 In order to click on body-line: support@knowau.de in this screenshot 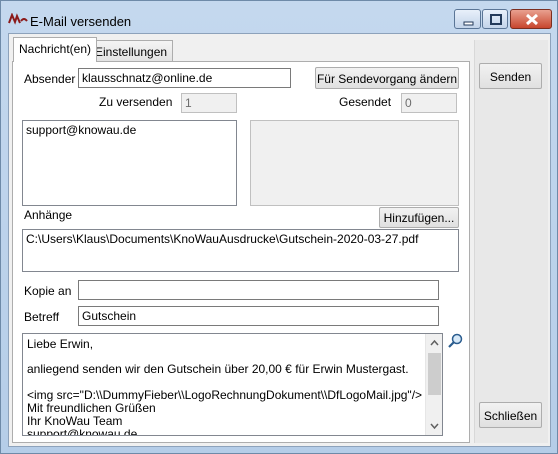, I will do `click(82, 431)`.